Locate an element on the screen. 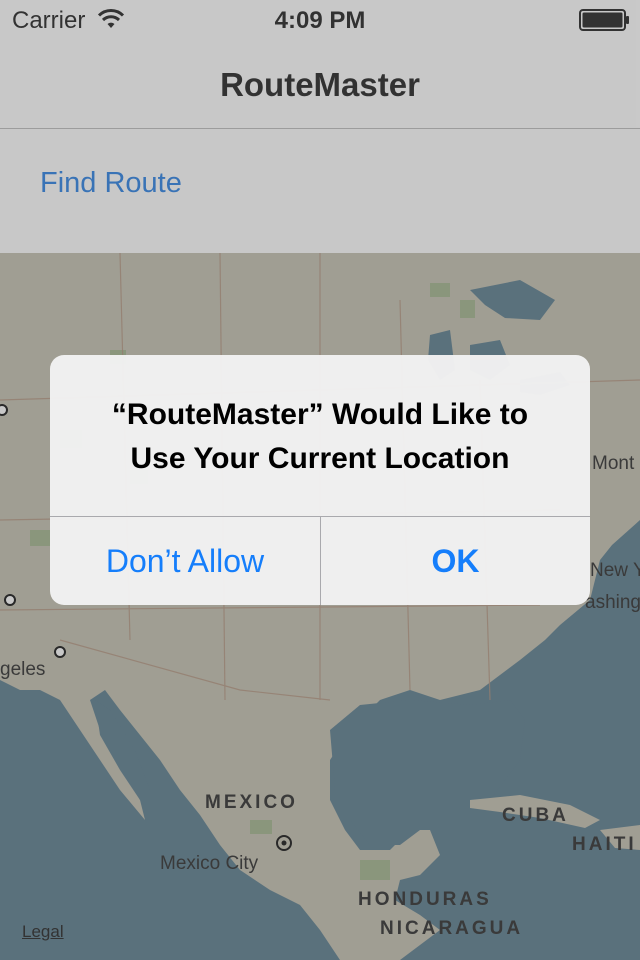  map-label-mexico: MEXICO is located at coordinates (251, 802).